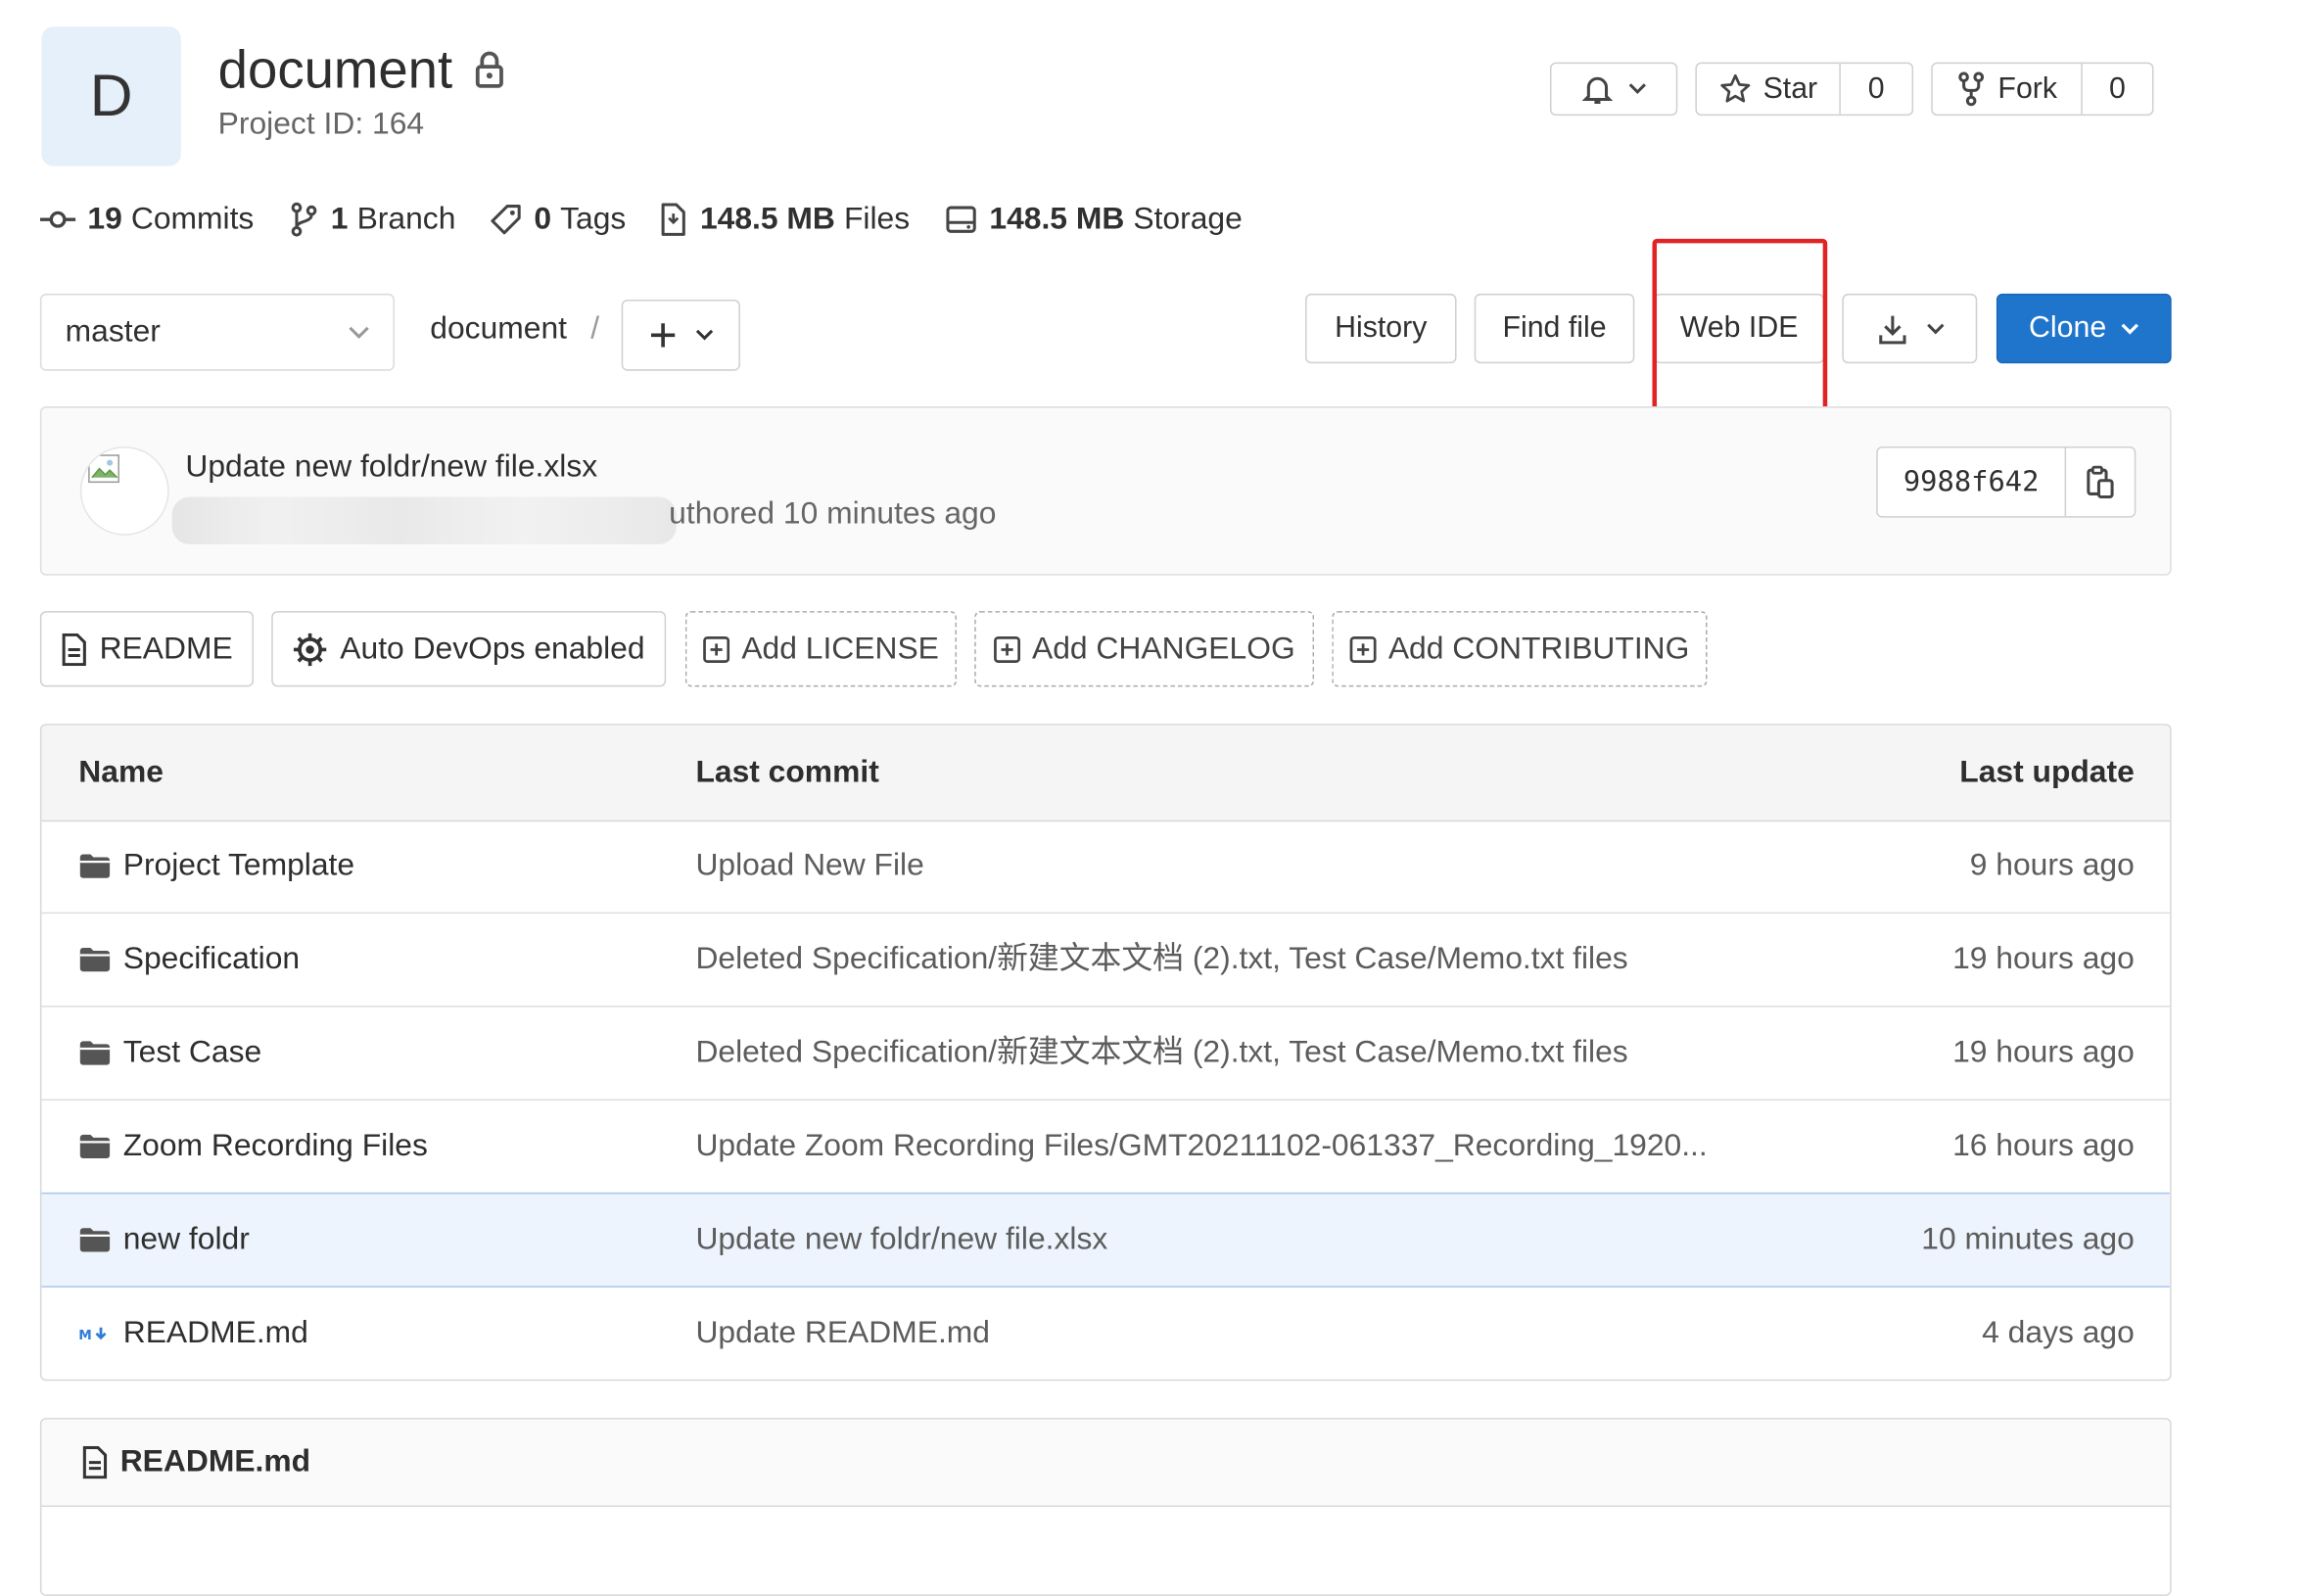  I want to click on commit-sha: 9988f642, so click(1973, 482).